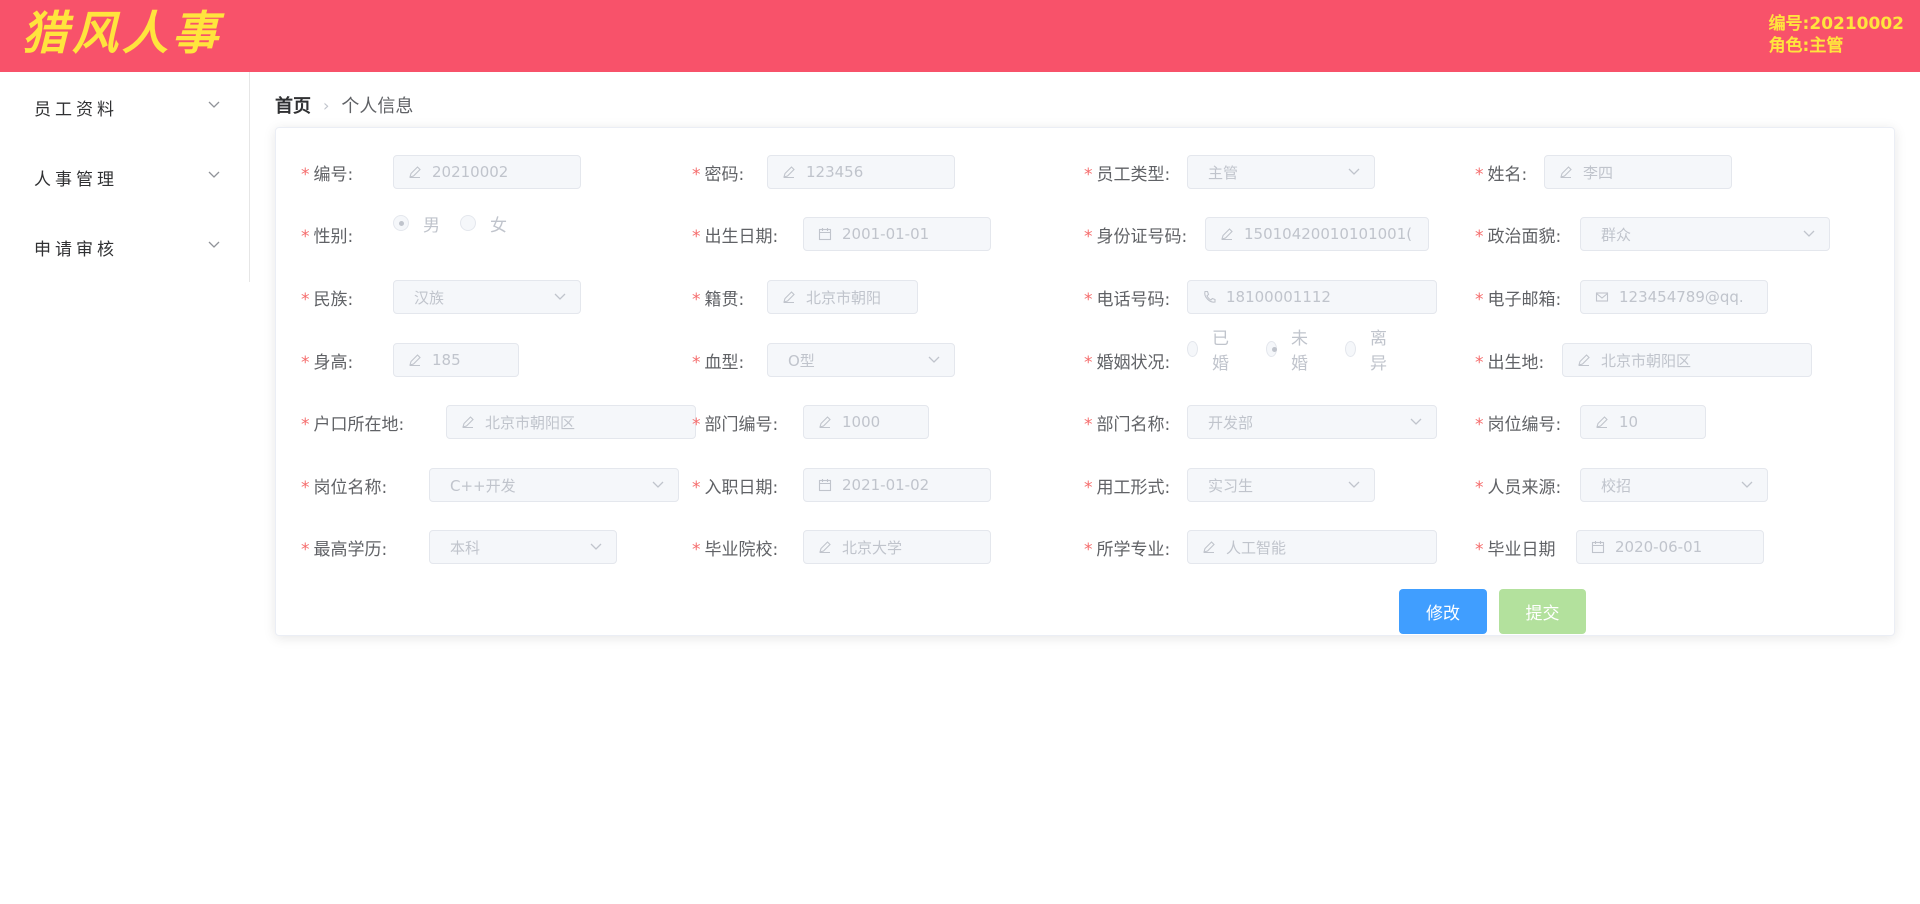  What do you see at coordinates (1524, 299) in the screenshot?
I see `field-label: 电子邮箱:` at bounding box center [1524, 299].